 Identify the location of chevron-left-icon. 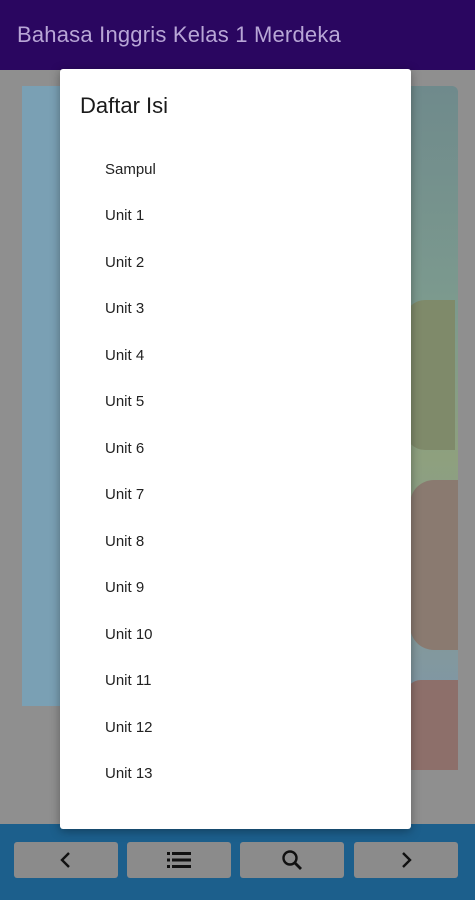
(65, 860).